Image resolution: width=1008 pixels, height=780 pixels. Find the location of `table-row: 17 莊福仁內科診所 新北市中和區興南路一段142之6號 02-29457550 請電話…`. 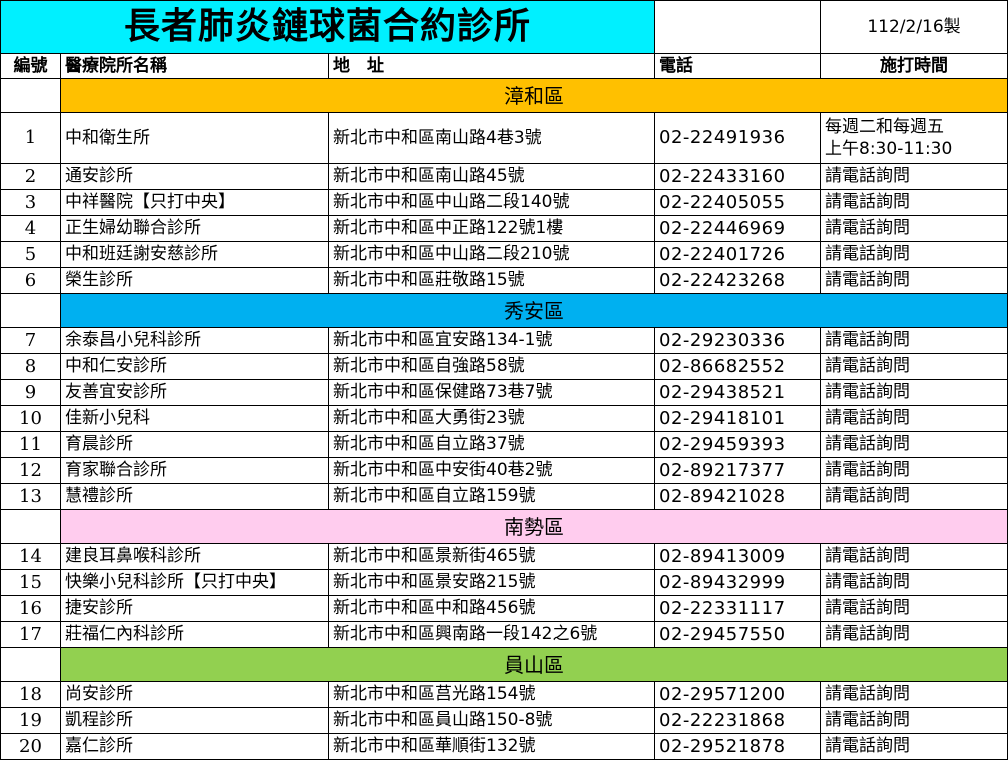

table-row: 17 莊福仁內科診所 新北市中和區興南路一段142之6號 02-29457550 請電話… is located at coordinates (504, 634).